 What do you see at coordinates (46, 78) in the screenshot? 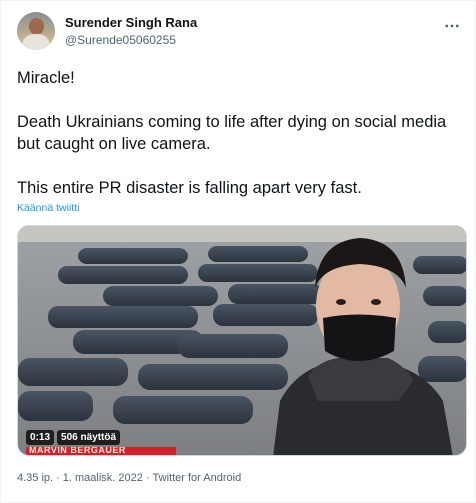
I see `tweet-paragraph: Miracle!` at bounding box center [46, 78].